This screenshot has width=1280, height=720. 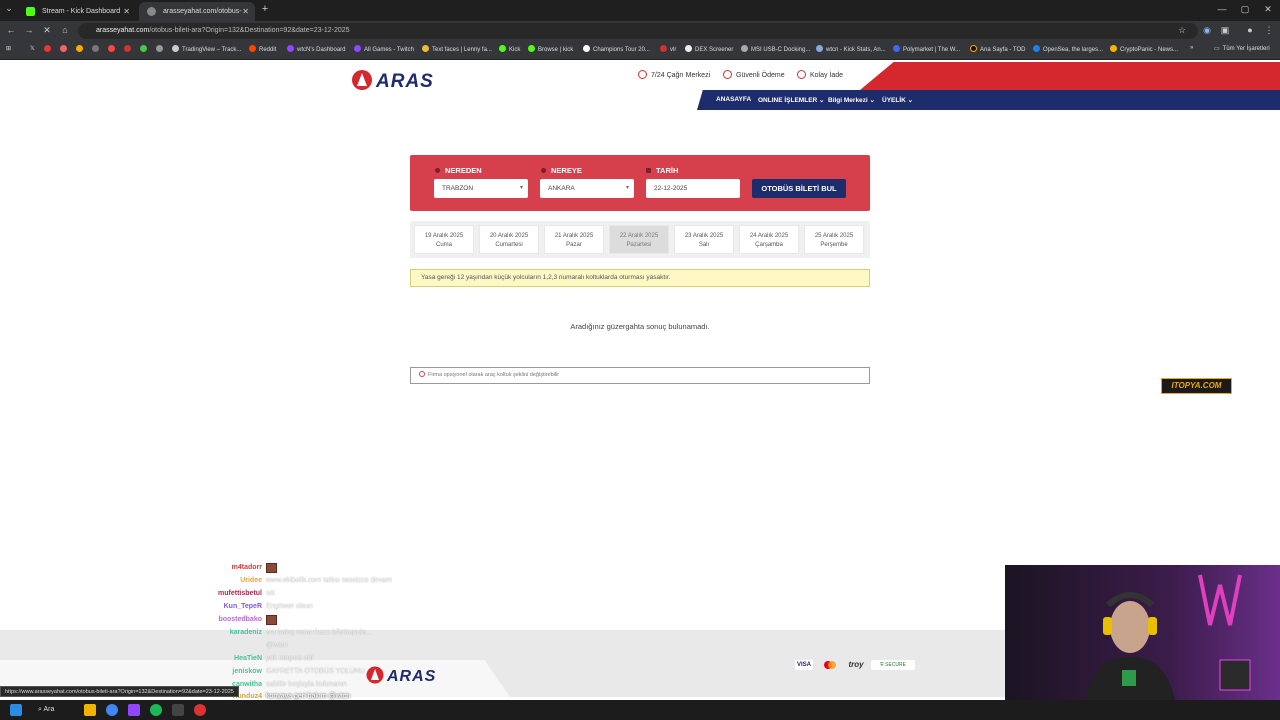 I want to click on from-label: NEREDEN, so click(x=458, y=170).